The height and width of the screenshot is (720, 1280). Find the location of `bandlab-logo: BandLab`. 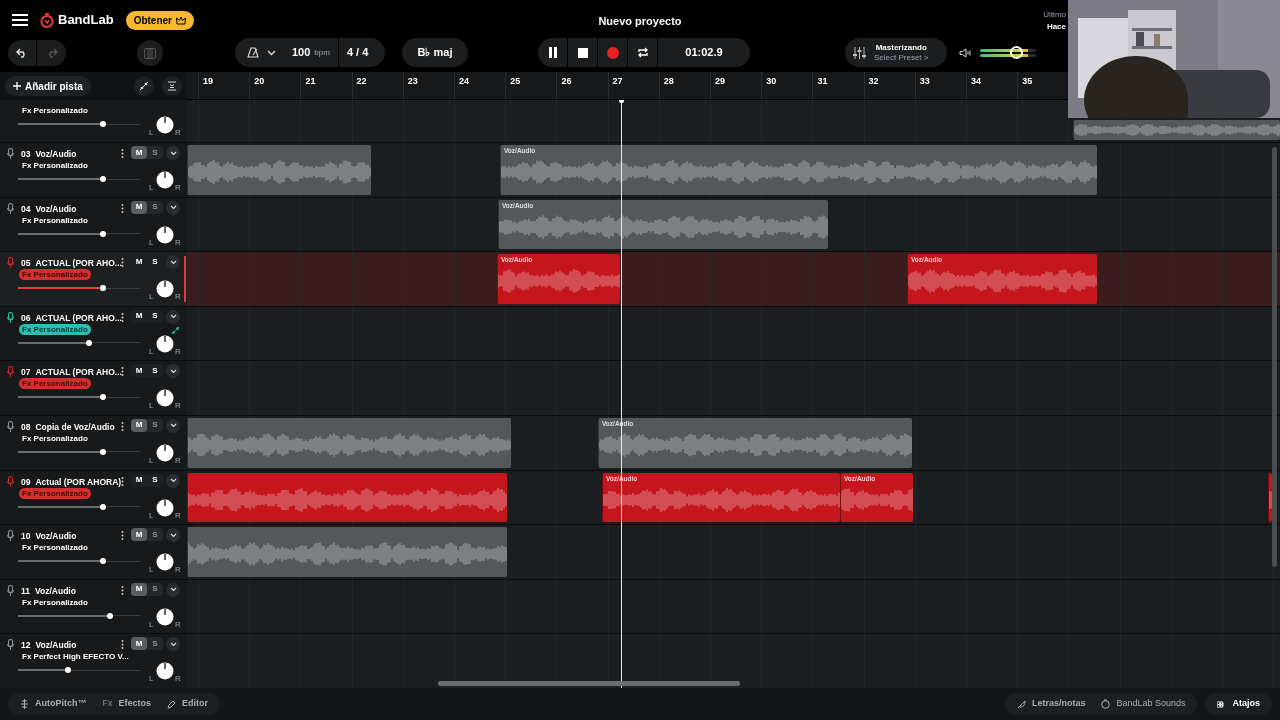

bandlab-logo: BandLab is located at coordinates (77, 20).